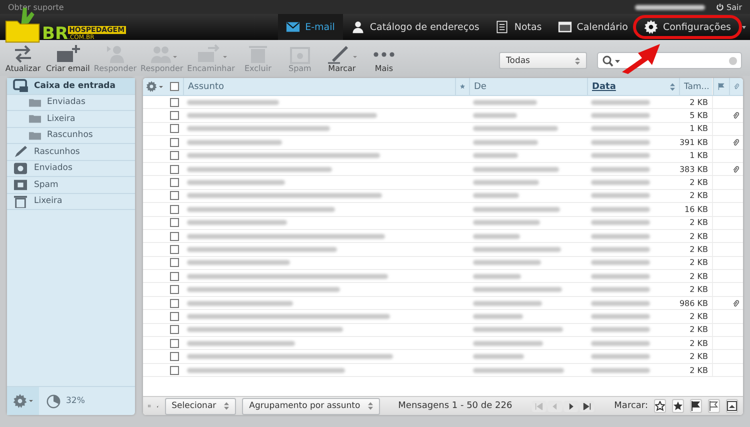  Describe the element at coordinates (669, 60) in the screenshot. I see `search-field` at that location.